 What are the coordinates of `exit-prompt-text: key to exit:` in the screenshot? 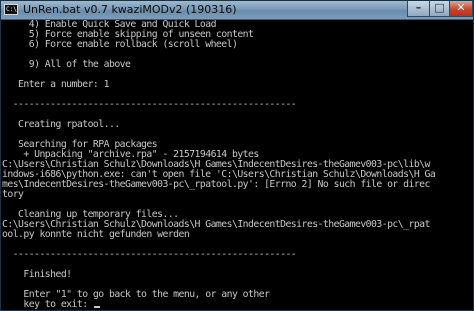 It's located at (47, 304).